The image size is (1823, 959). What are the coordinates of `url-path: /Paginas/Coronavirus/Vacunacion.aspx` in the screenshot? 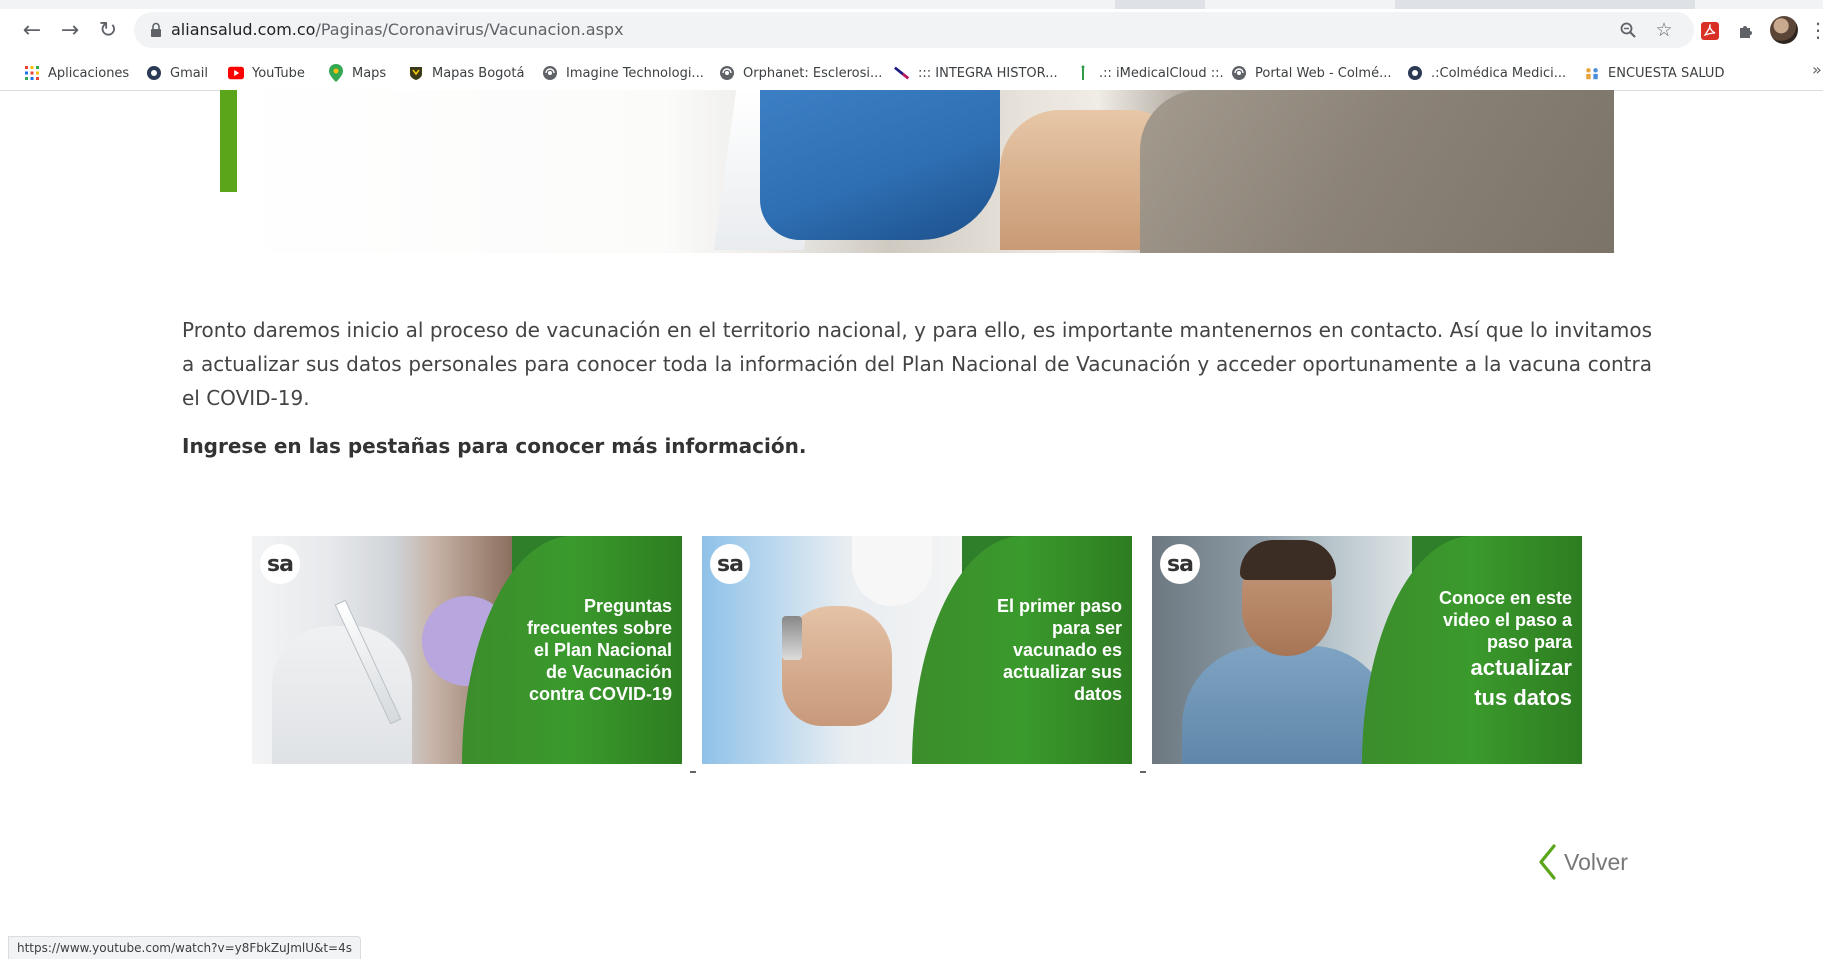 It's located at (469, 29).